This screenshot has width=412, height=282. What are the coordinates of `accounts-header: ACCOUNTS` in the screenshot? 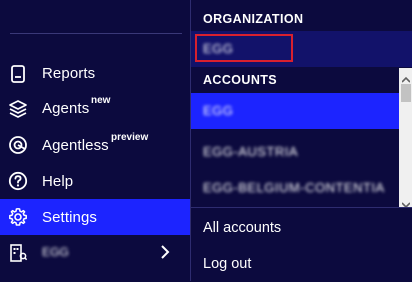 It's located at (301, 80).